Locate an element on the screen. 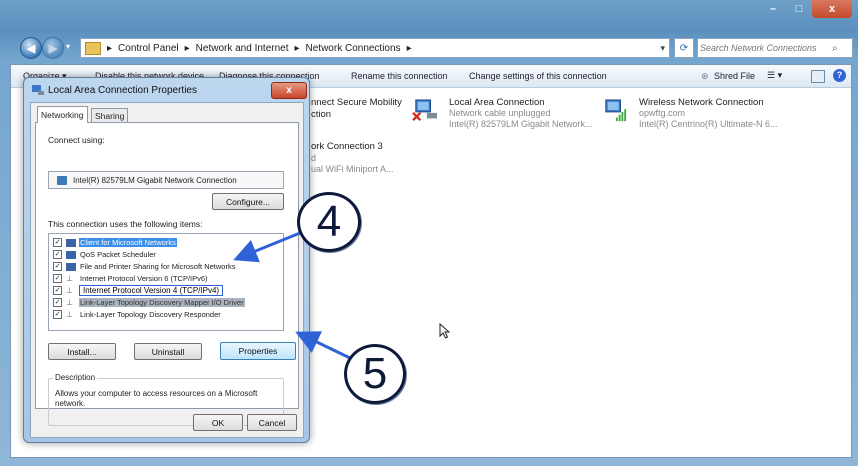 Image resolution: width=858 pixels, height=466 pixels. step-5-callout: 5 is located at coordinates (375, 374).